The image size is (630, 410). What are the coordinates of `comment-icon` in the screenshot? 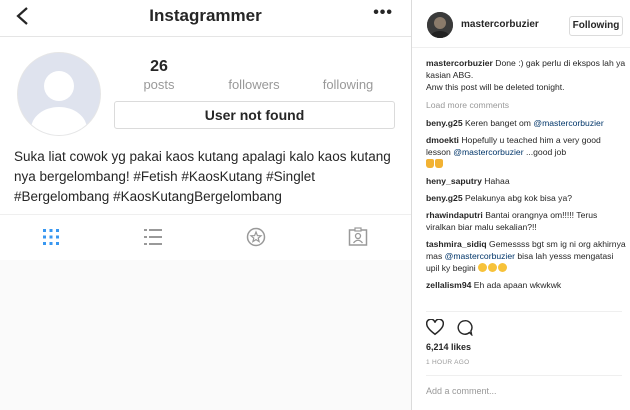 It's located at (465, 328).